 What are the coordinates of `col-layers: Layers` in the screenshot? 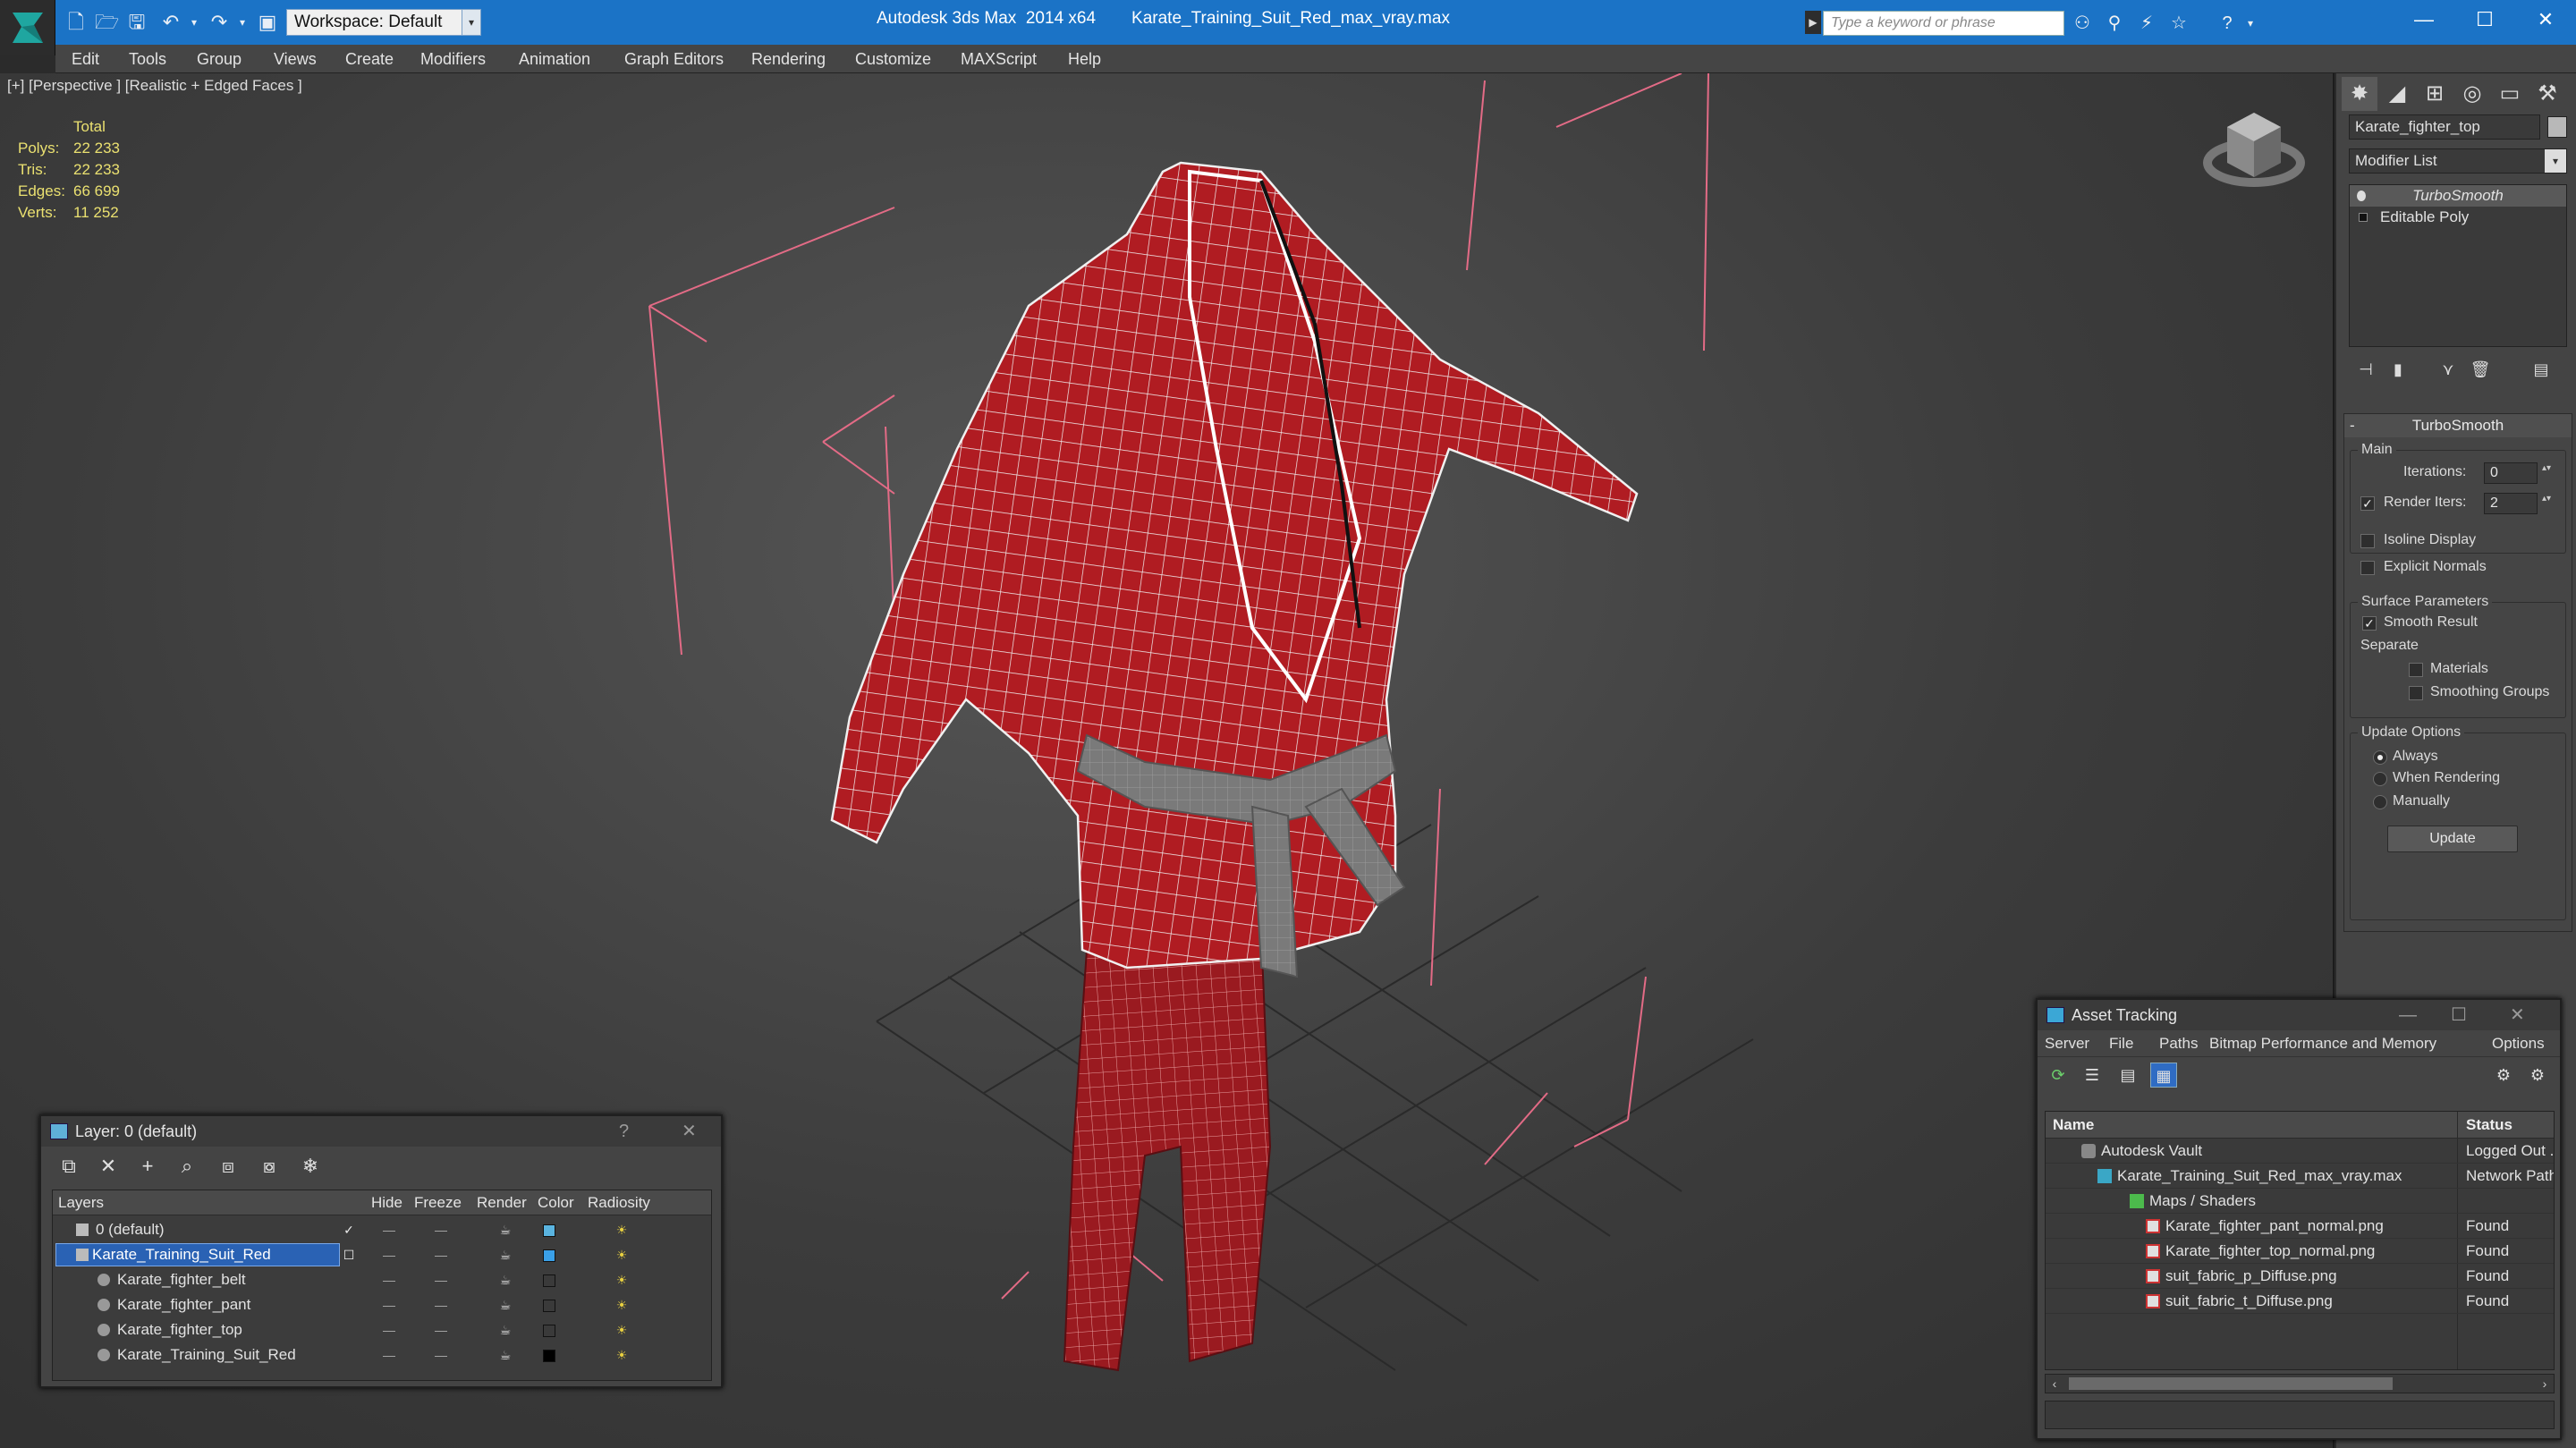 It's located at (81, 1202).